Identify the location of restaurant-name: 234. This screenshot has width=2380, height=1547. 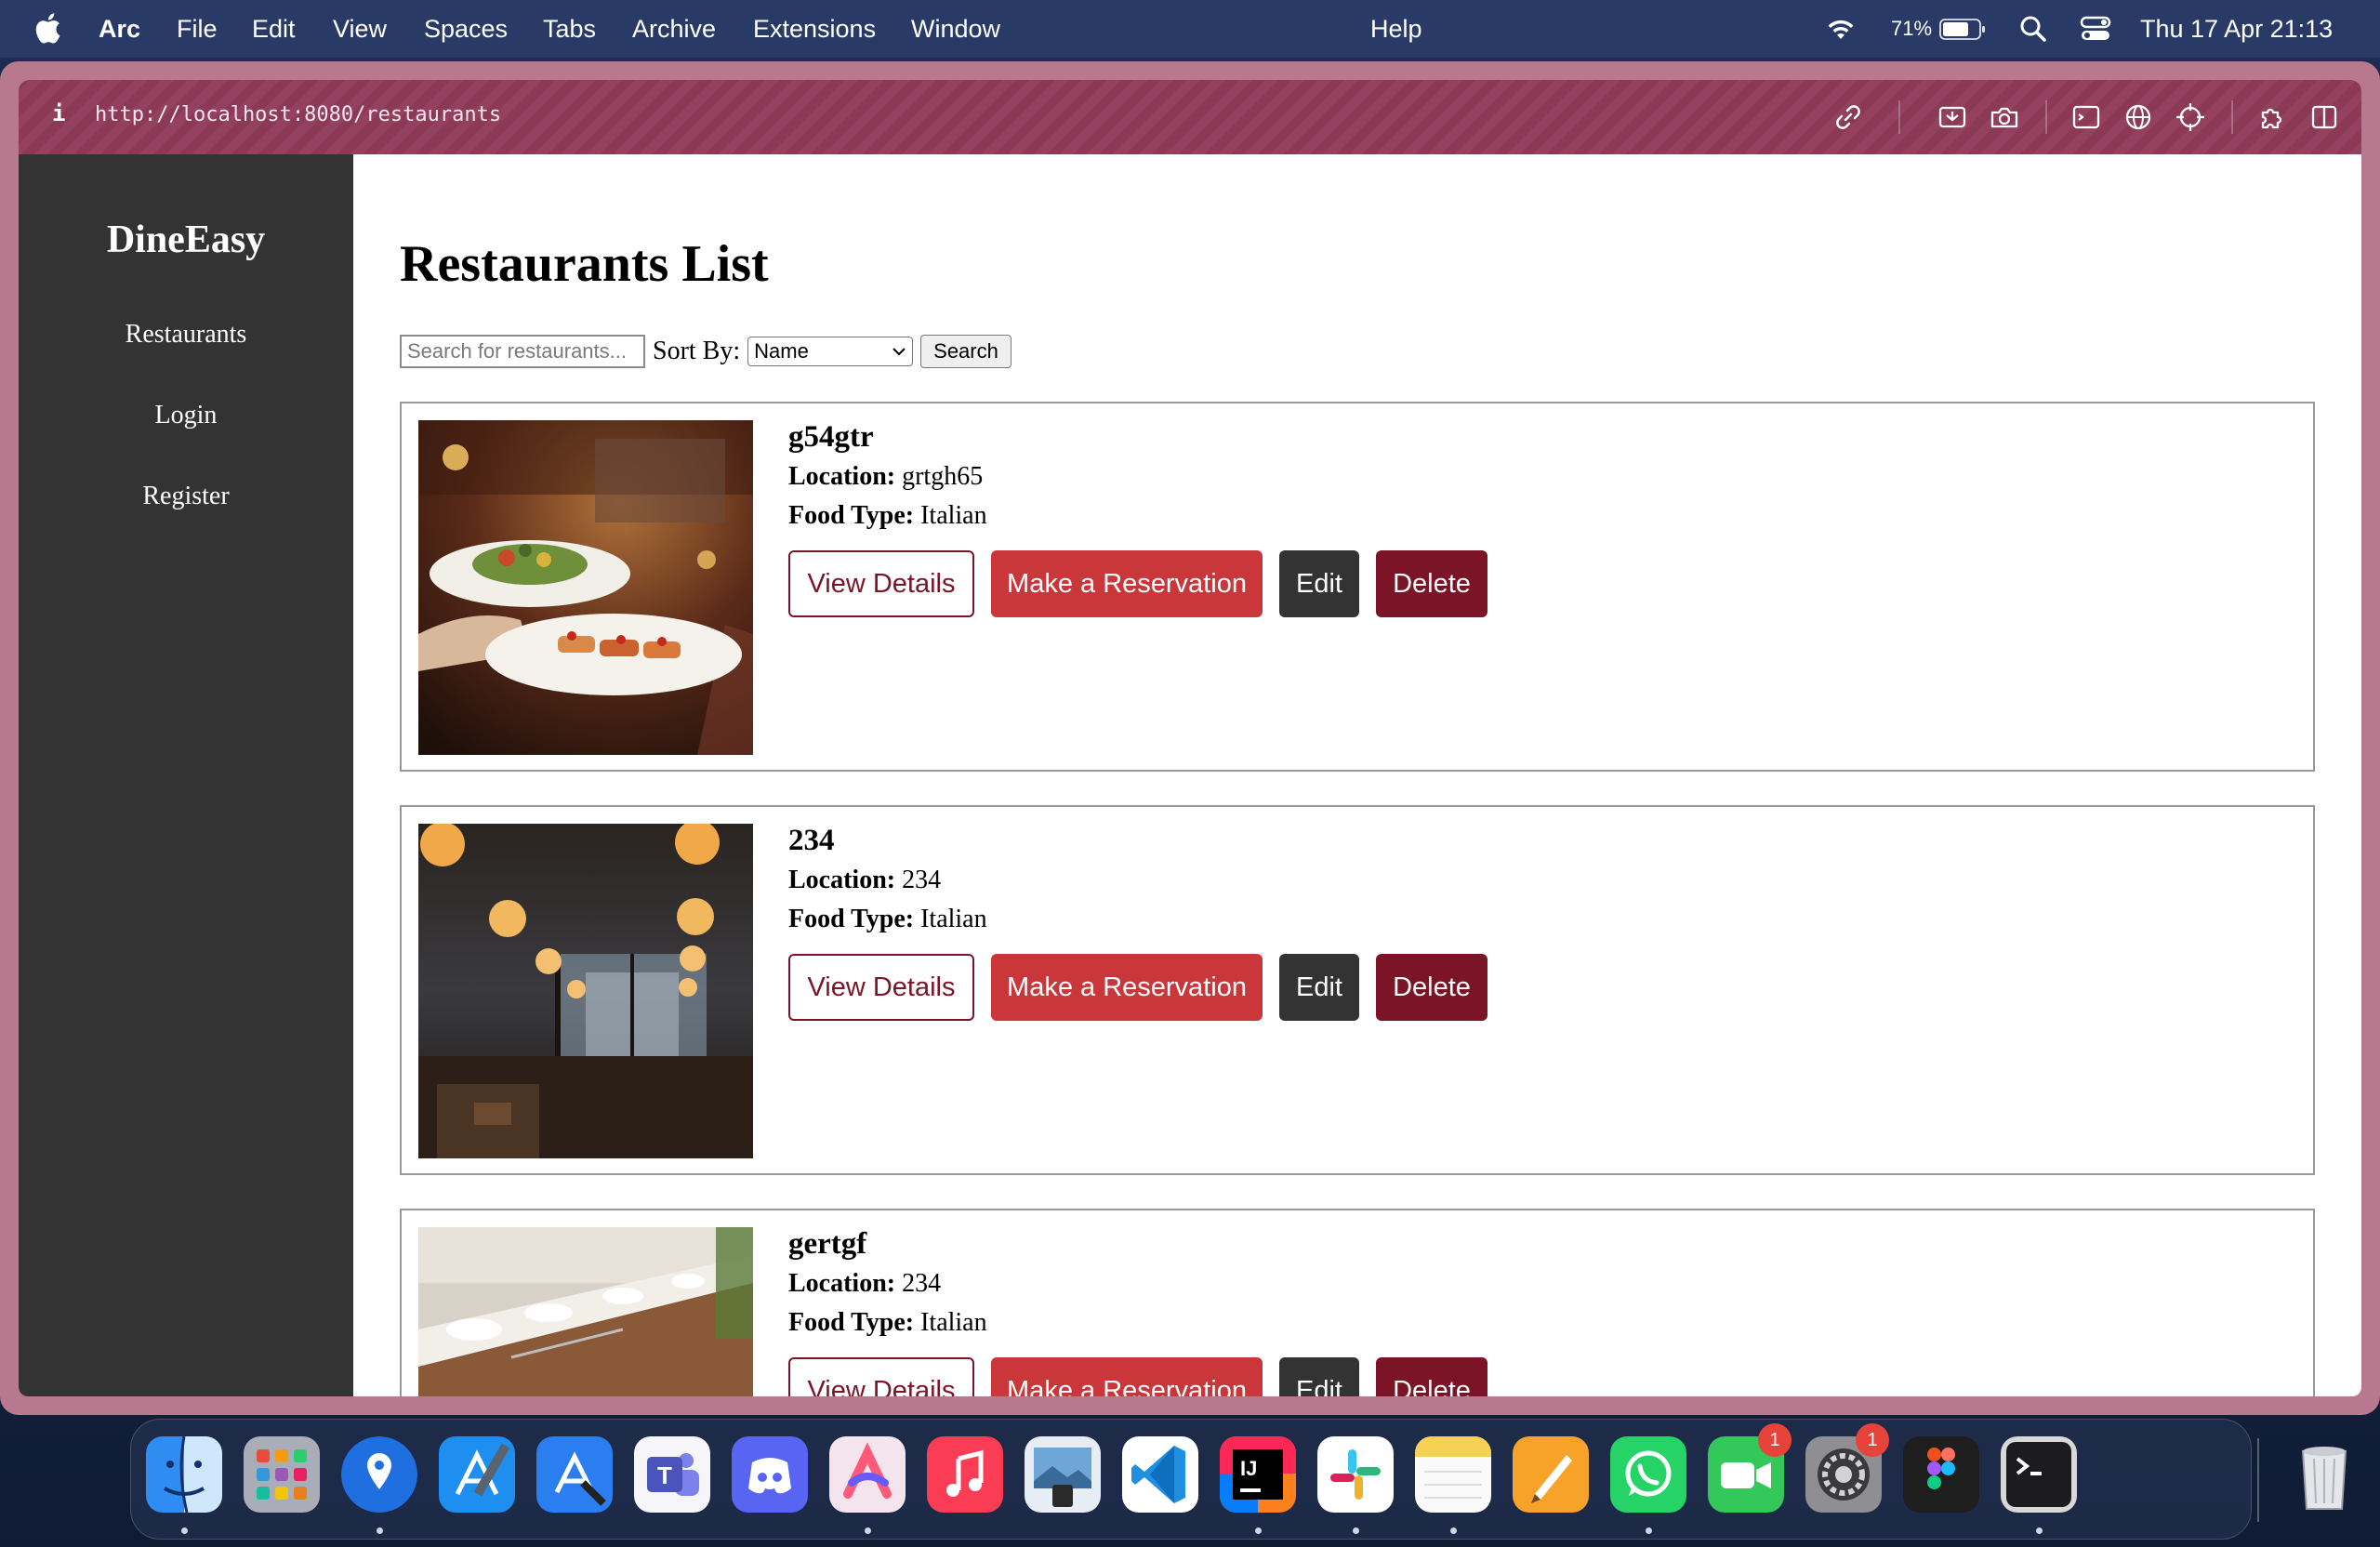
(811, 840).